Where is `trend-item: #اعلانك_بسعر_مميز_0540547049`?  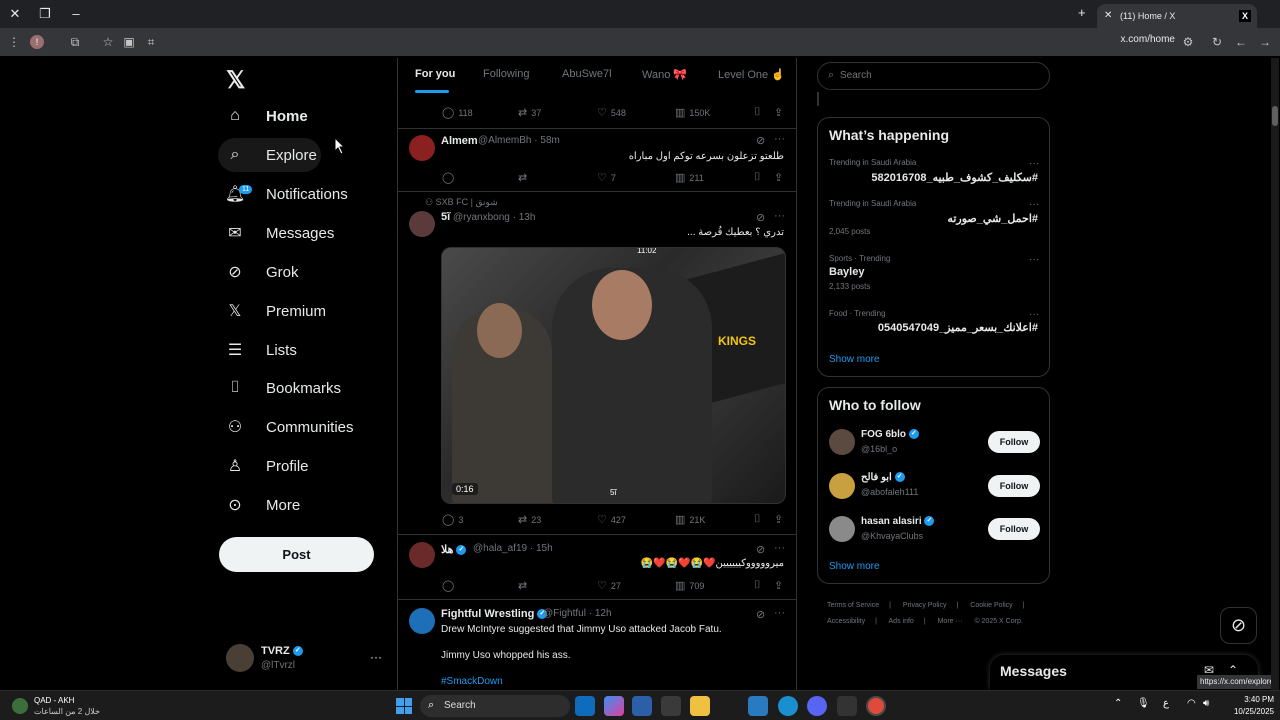 trend-item: #اعلانك_بسعر_مميز_0540547049 is located at coordinates (958, 327).